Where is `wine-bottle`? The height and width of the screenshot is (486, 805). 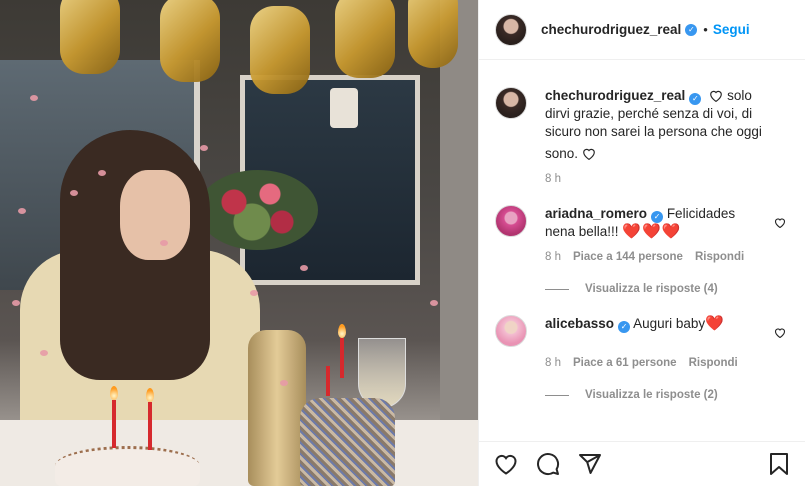
wine-bottle is located at coordinates (277, 408).